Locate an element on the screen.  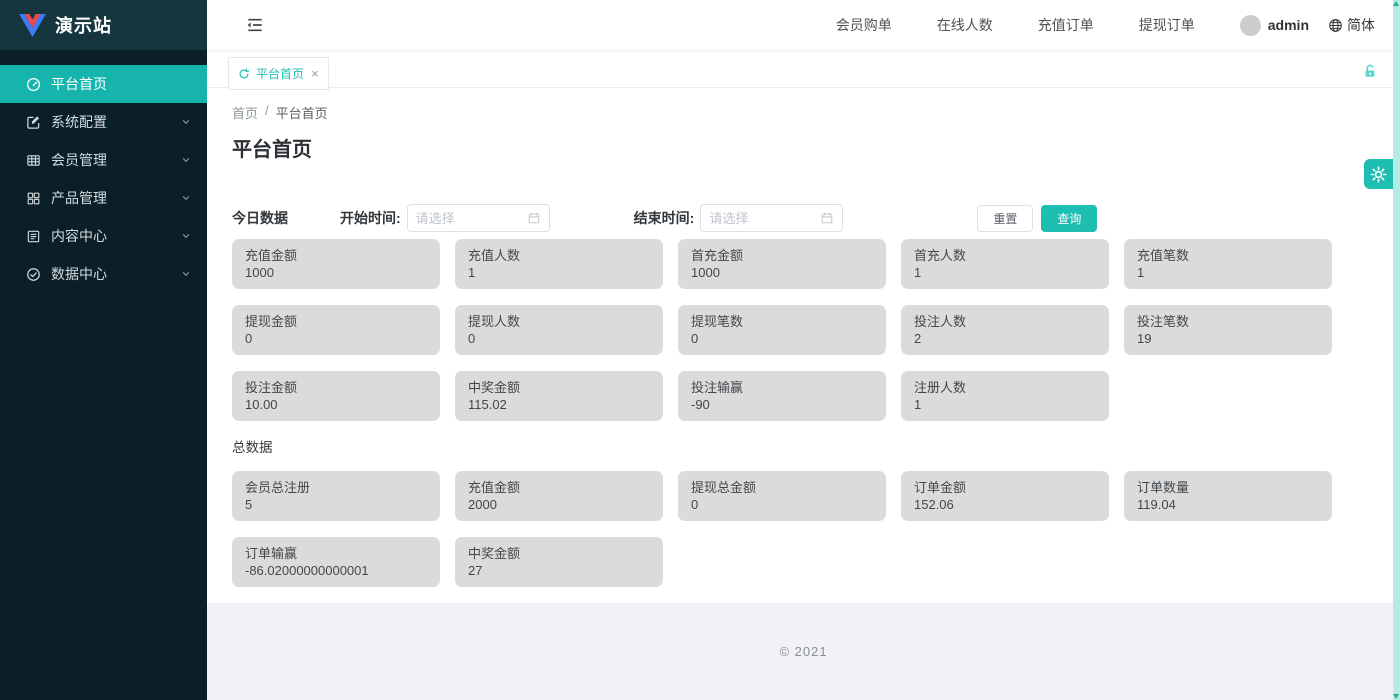
username: admin is located at coordinates (1288, 25).